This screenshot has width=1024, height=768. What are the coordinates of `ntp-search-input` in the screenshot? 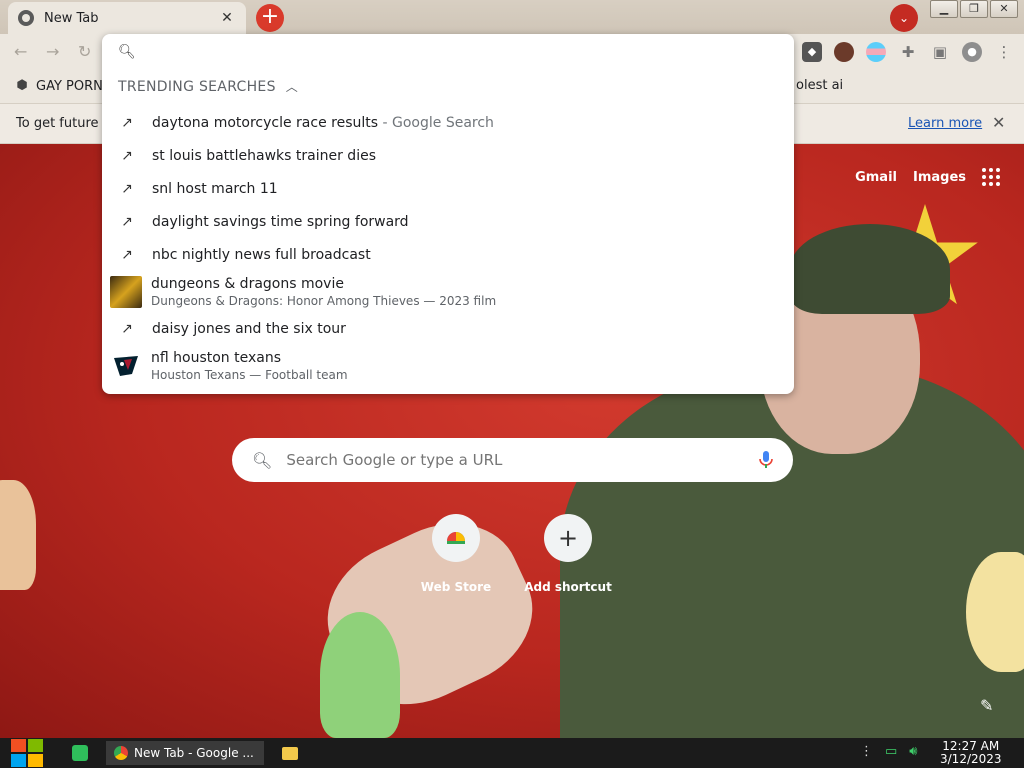 It's located at (522, 460).